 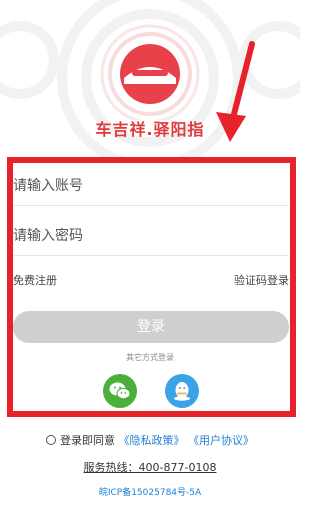 I want to click on qq-icon, so click(x=182, y=391).